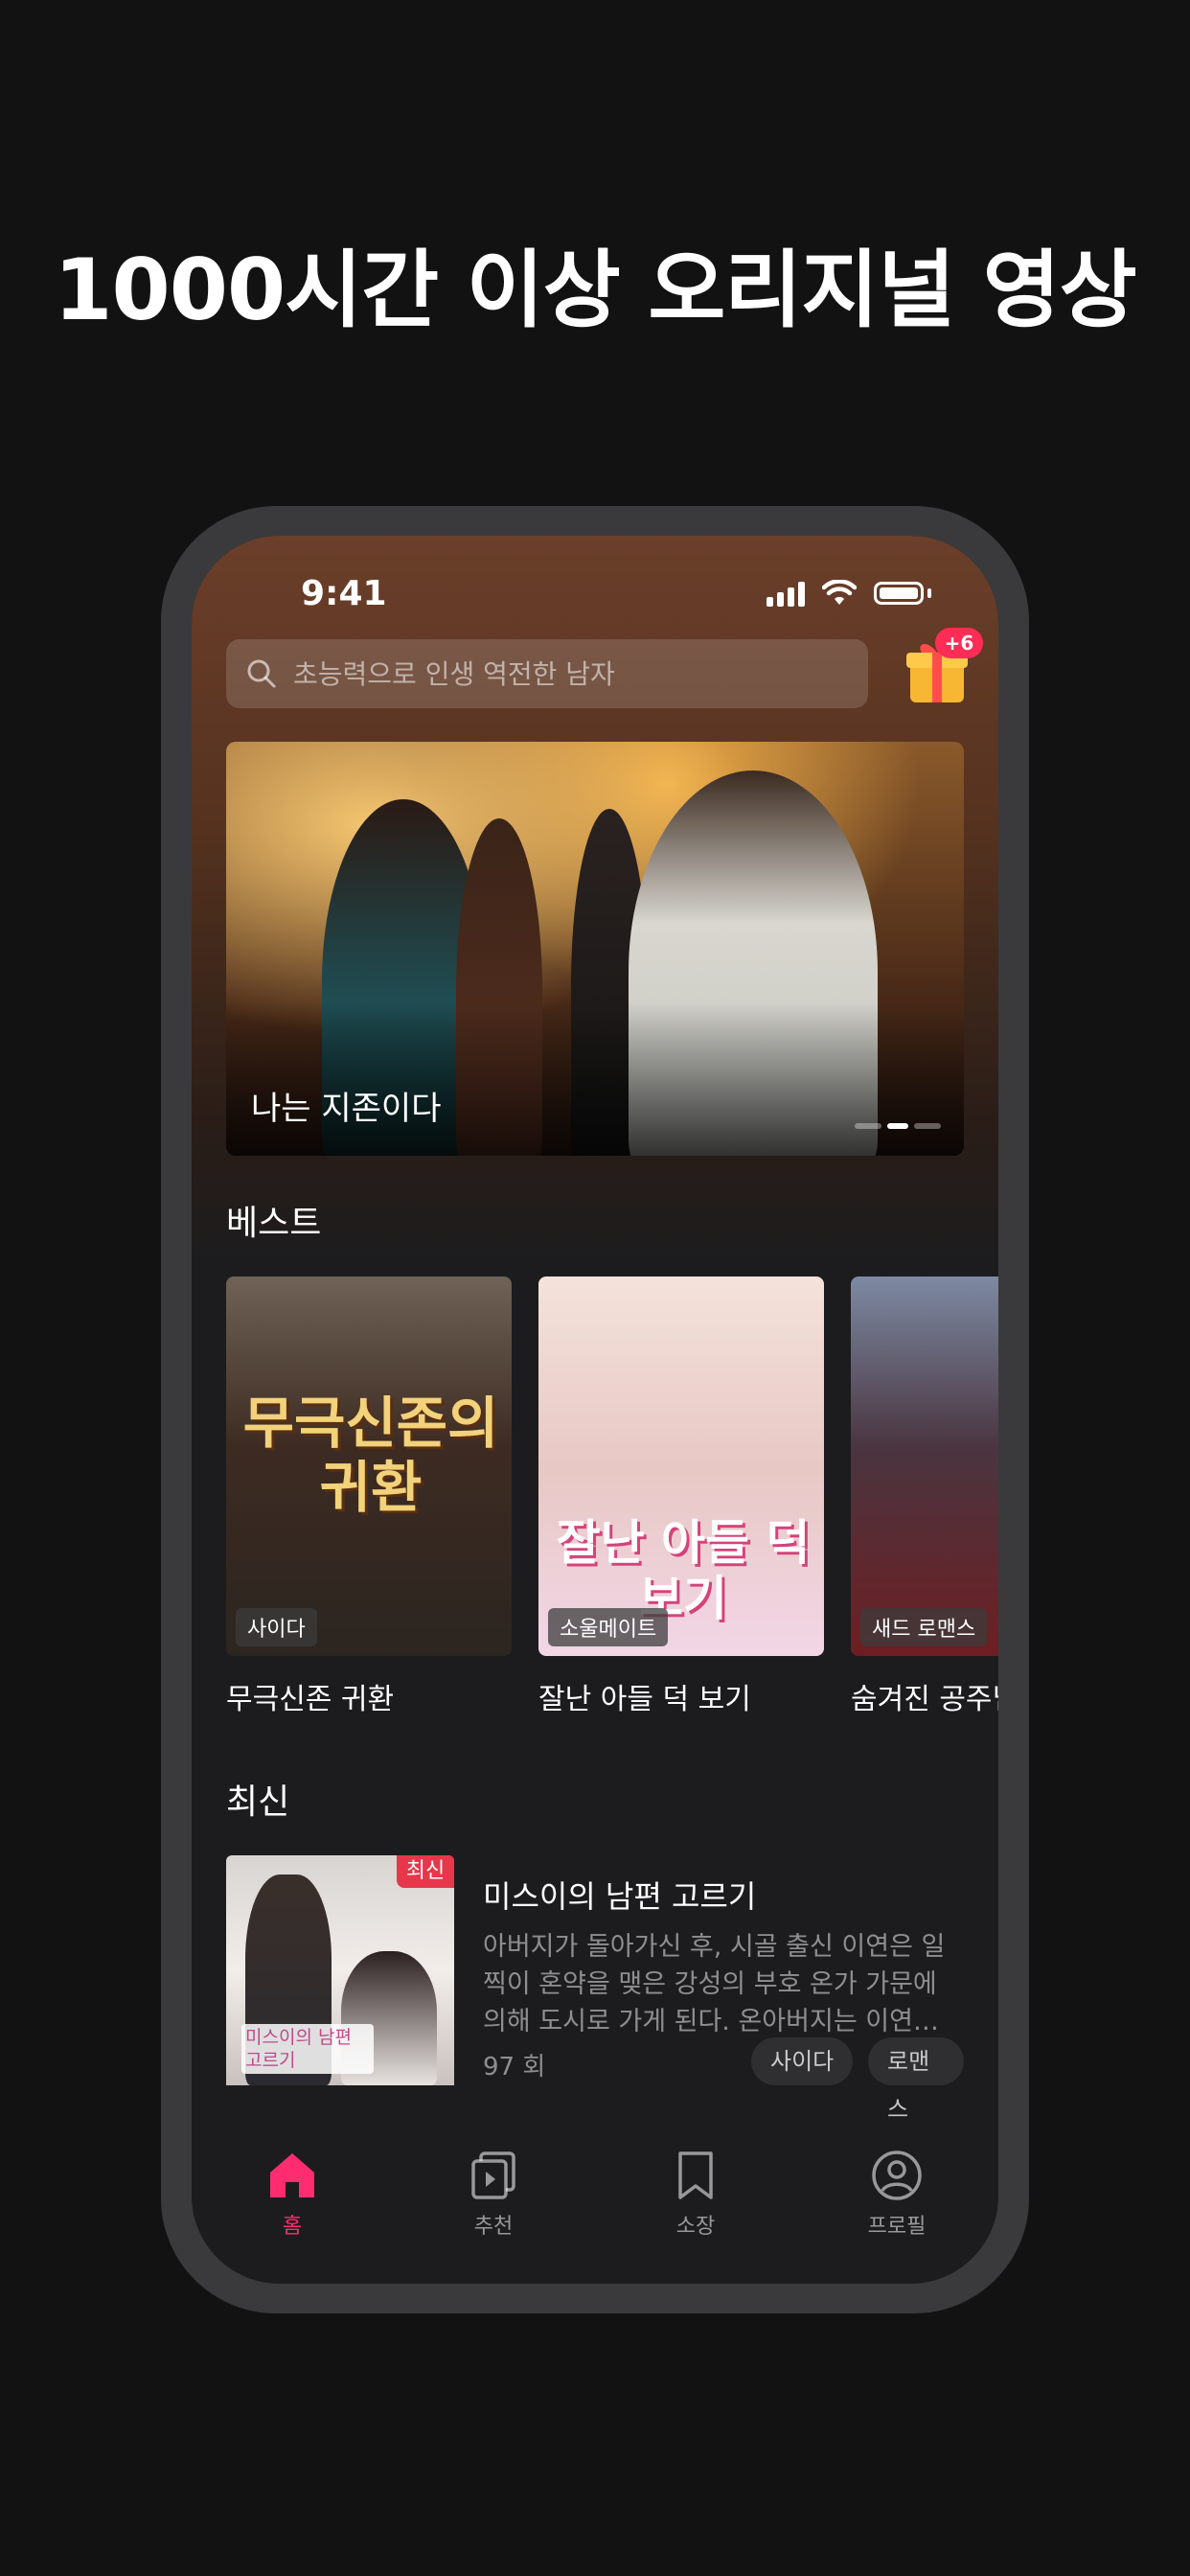  I want to click on battery-icon, so click(899, 594).